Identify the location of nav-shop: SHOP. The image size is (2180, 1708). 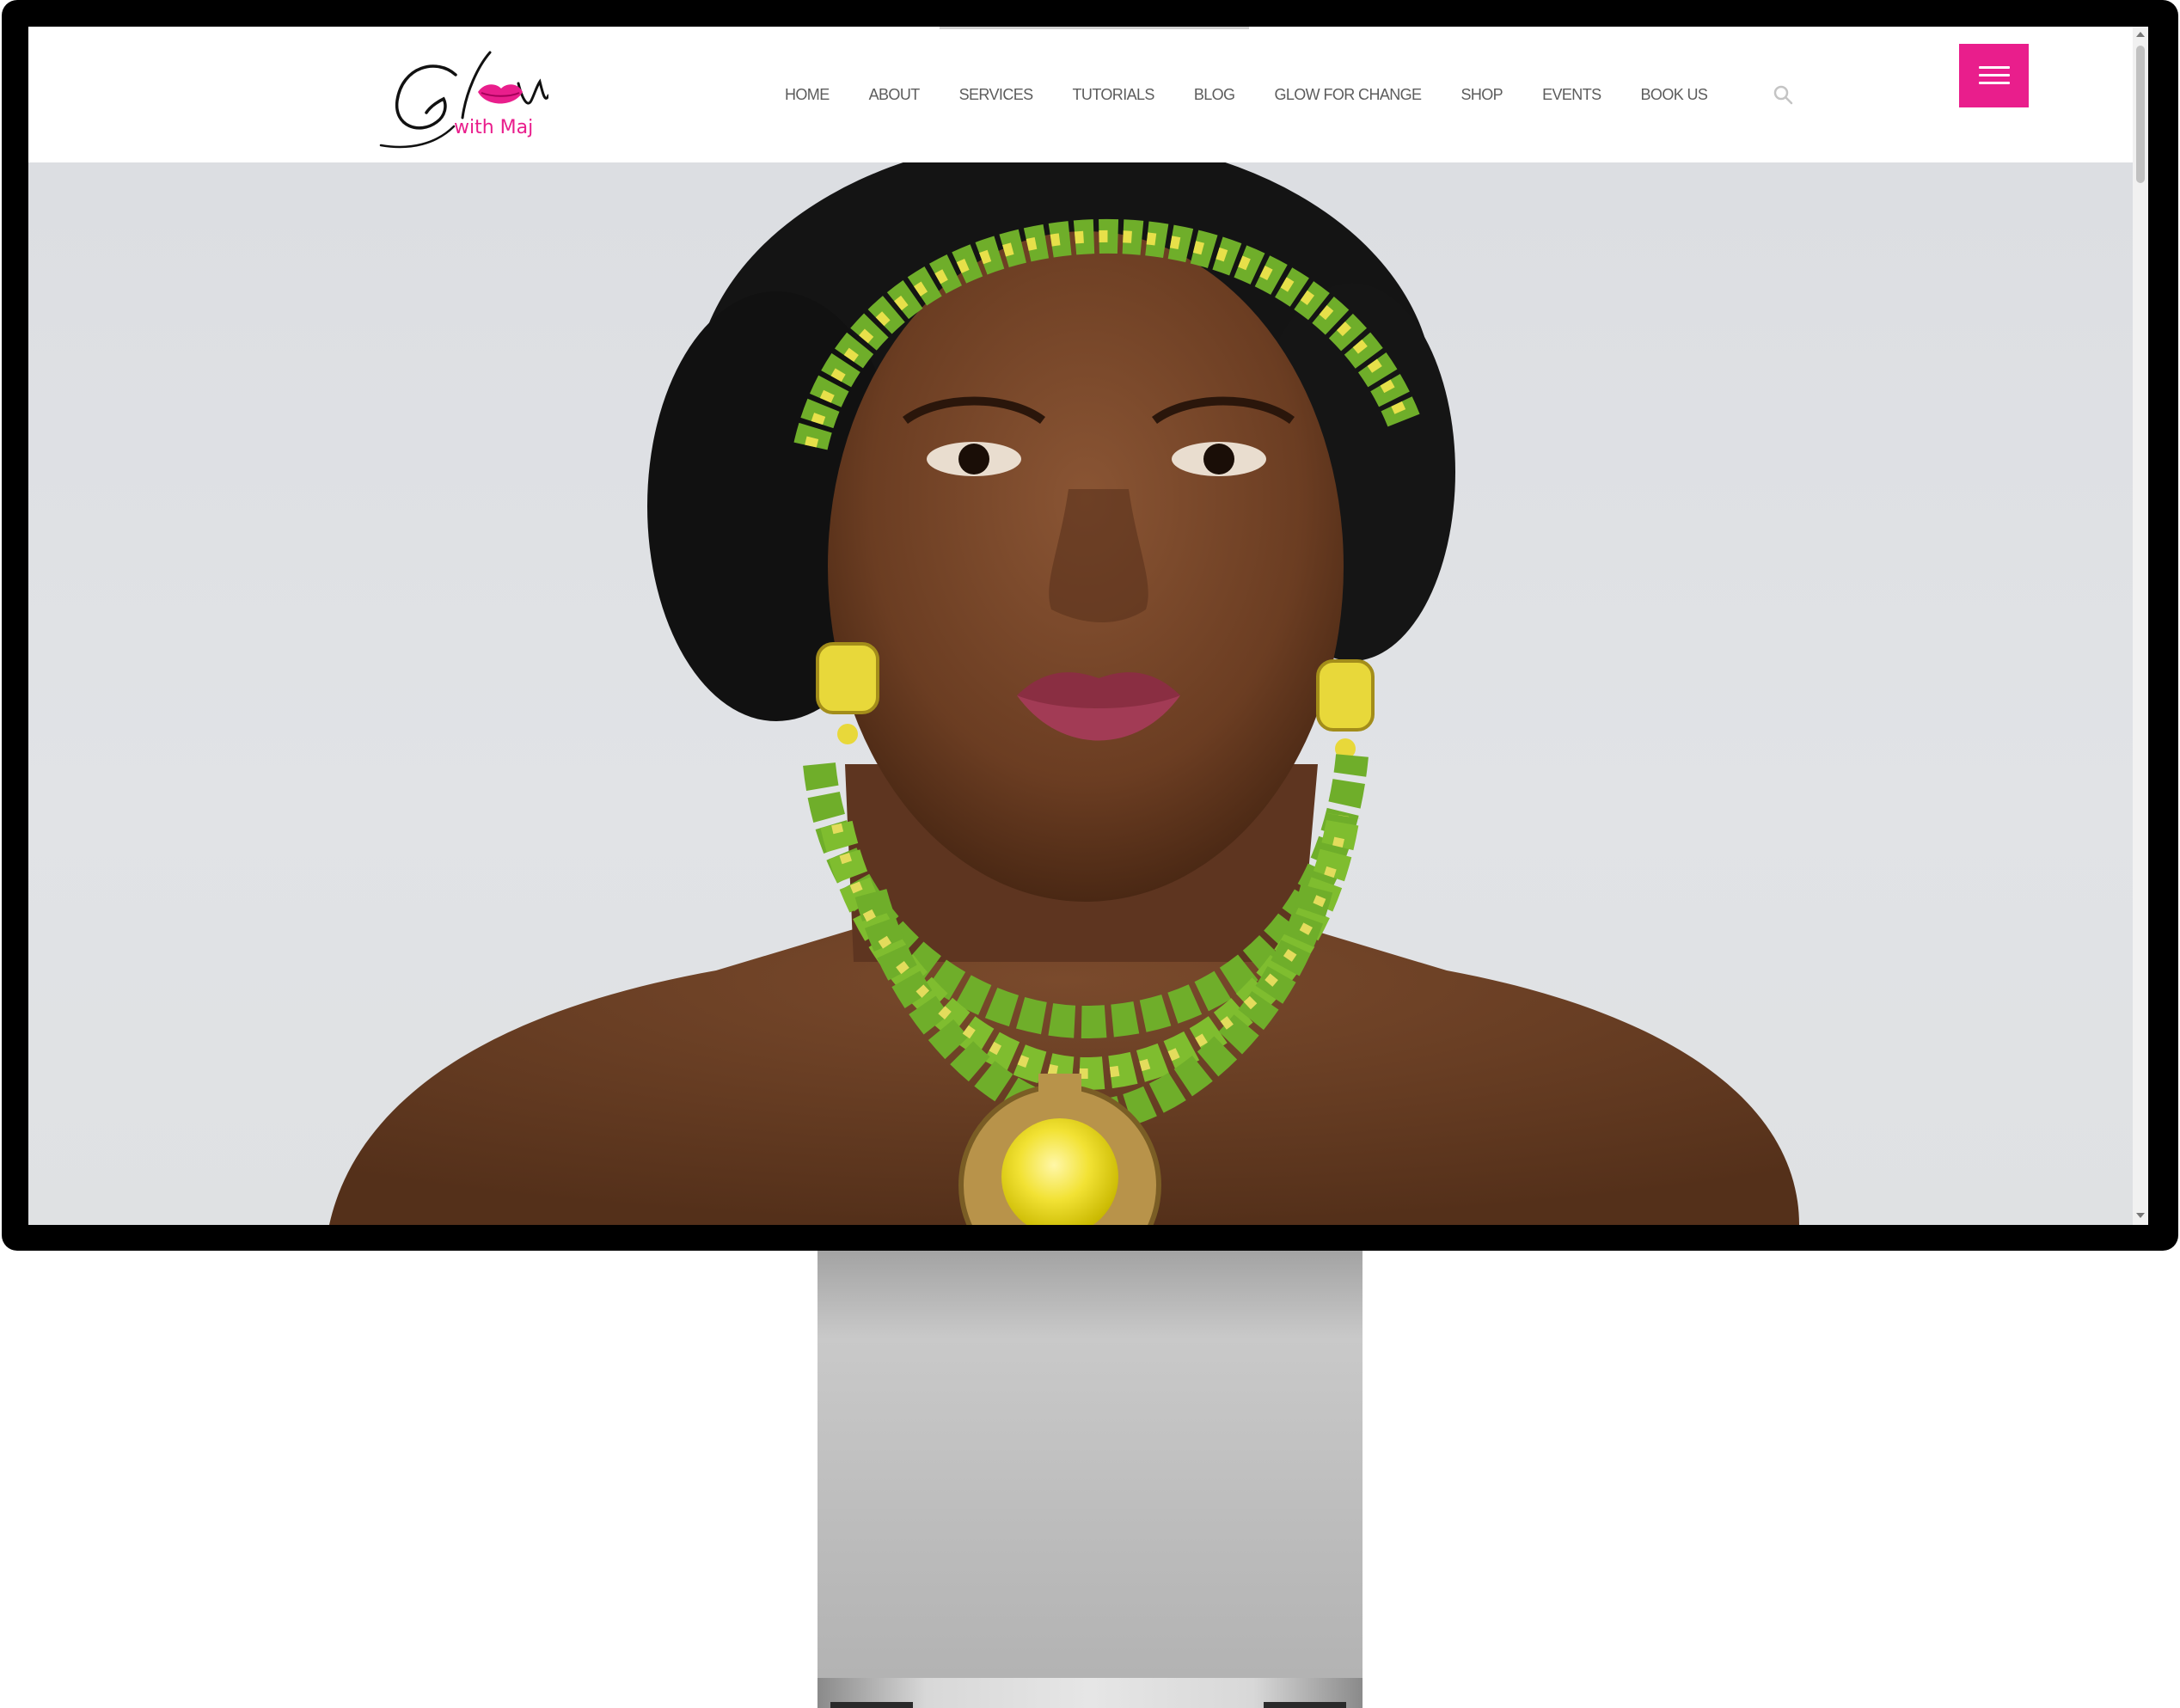
(1481, 95).